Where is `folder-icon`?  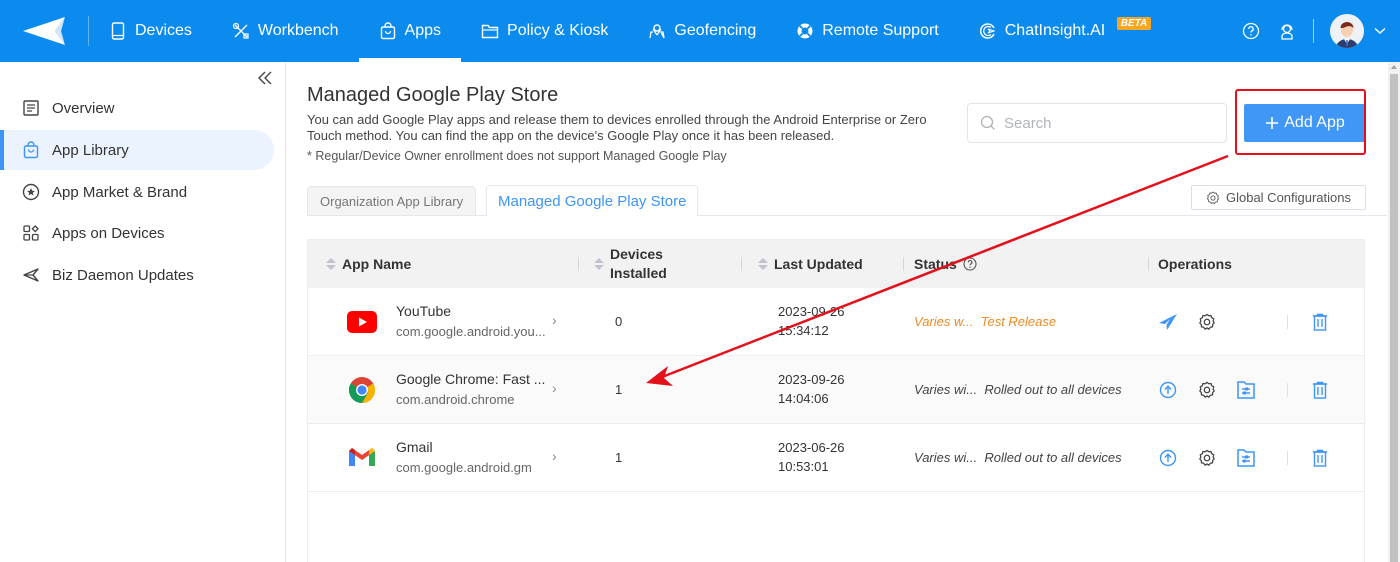 folder-icon is located at coordinates (490, 31).